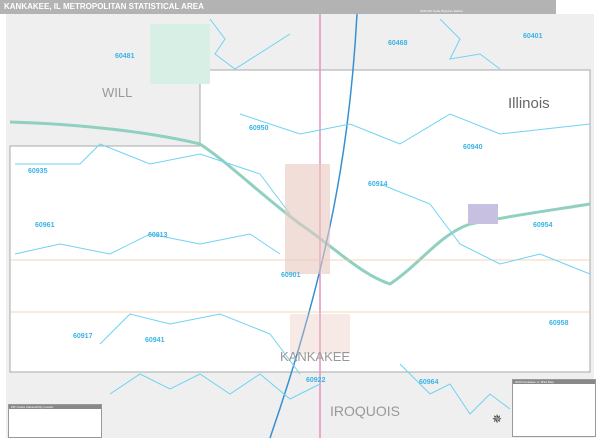  Describe the element at coordinates (291, 275) in the screenshot. I see `zip-label: 60901` at that location.